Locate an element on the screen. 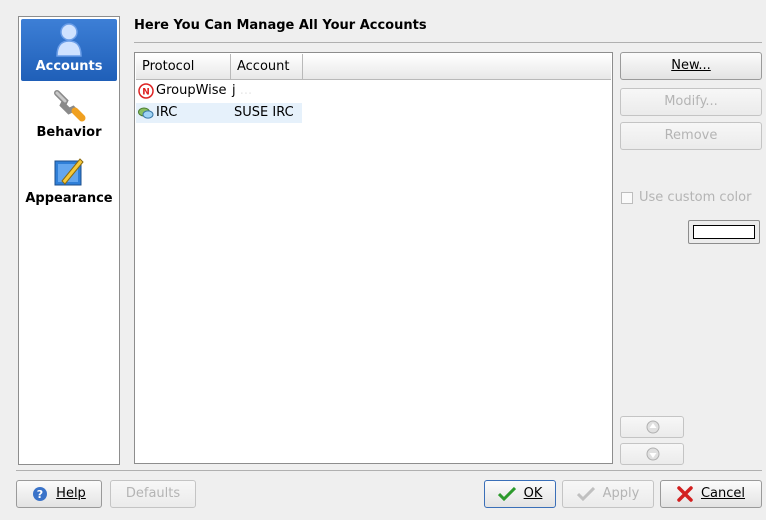 This screenshot has height=520, width=766. move-up-button is located at coordinates (652, 427).